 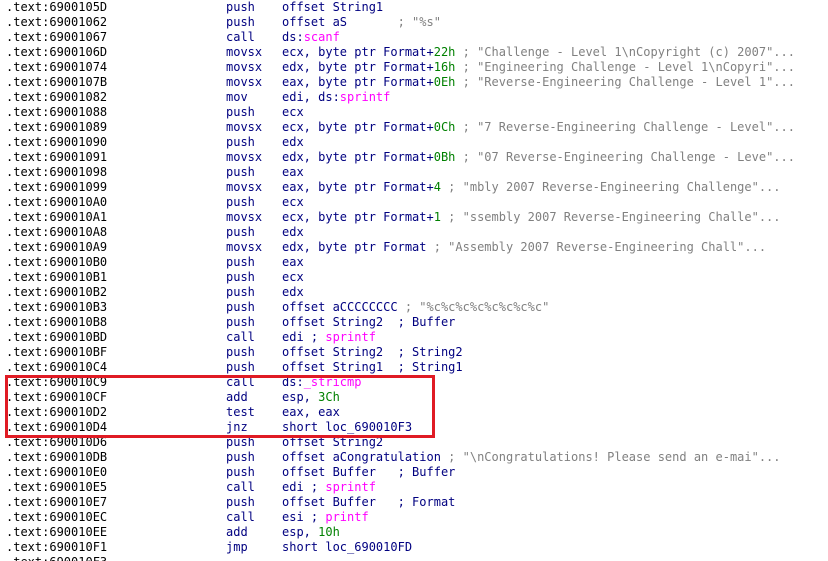 I want to click on operand-text: edi, ds:, so click(x=311, y=97).